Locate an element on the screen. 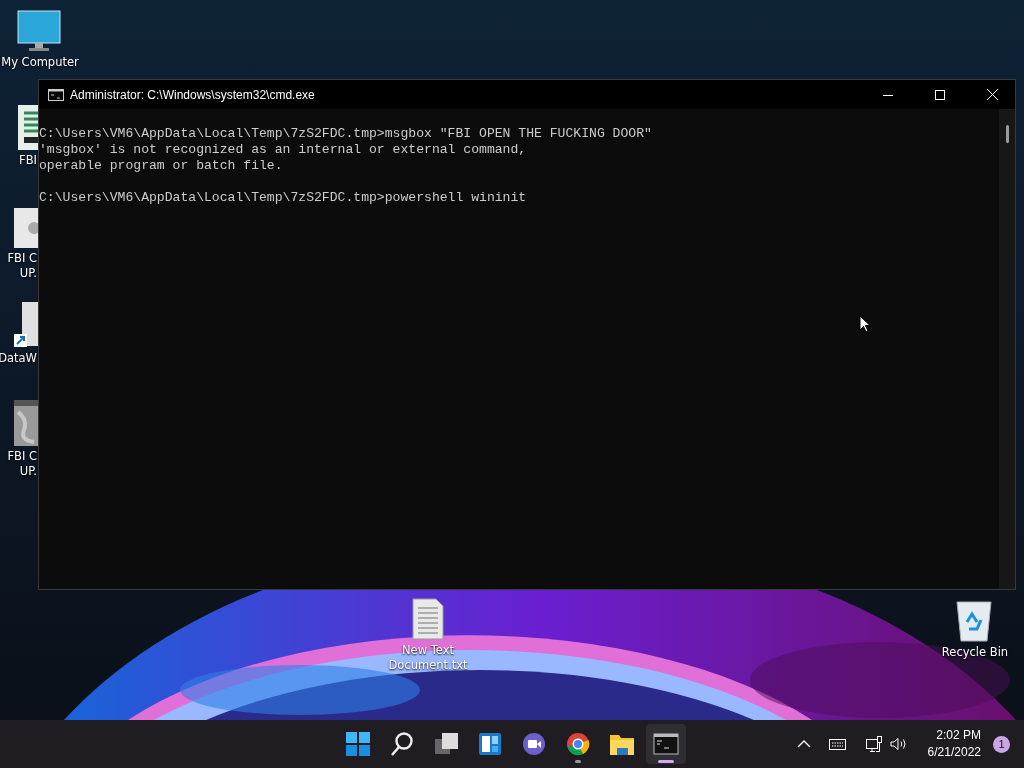 This screenshot has height=768, width=1024. network-icon is located at coordinates (873, 744).